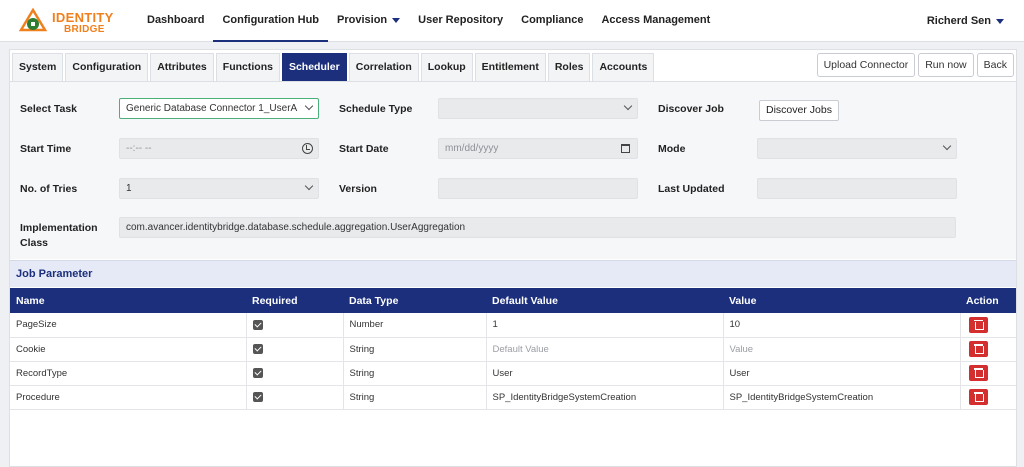  I want to click on version-label: Version, so click(358, 189).